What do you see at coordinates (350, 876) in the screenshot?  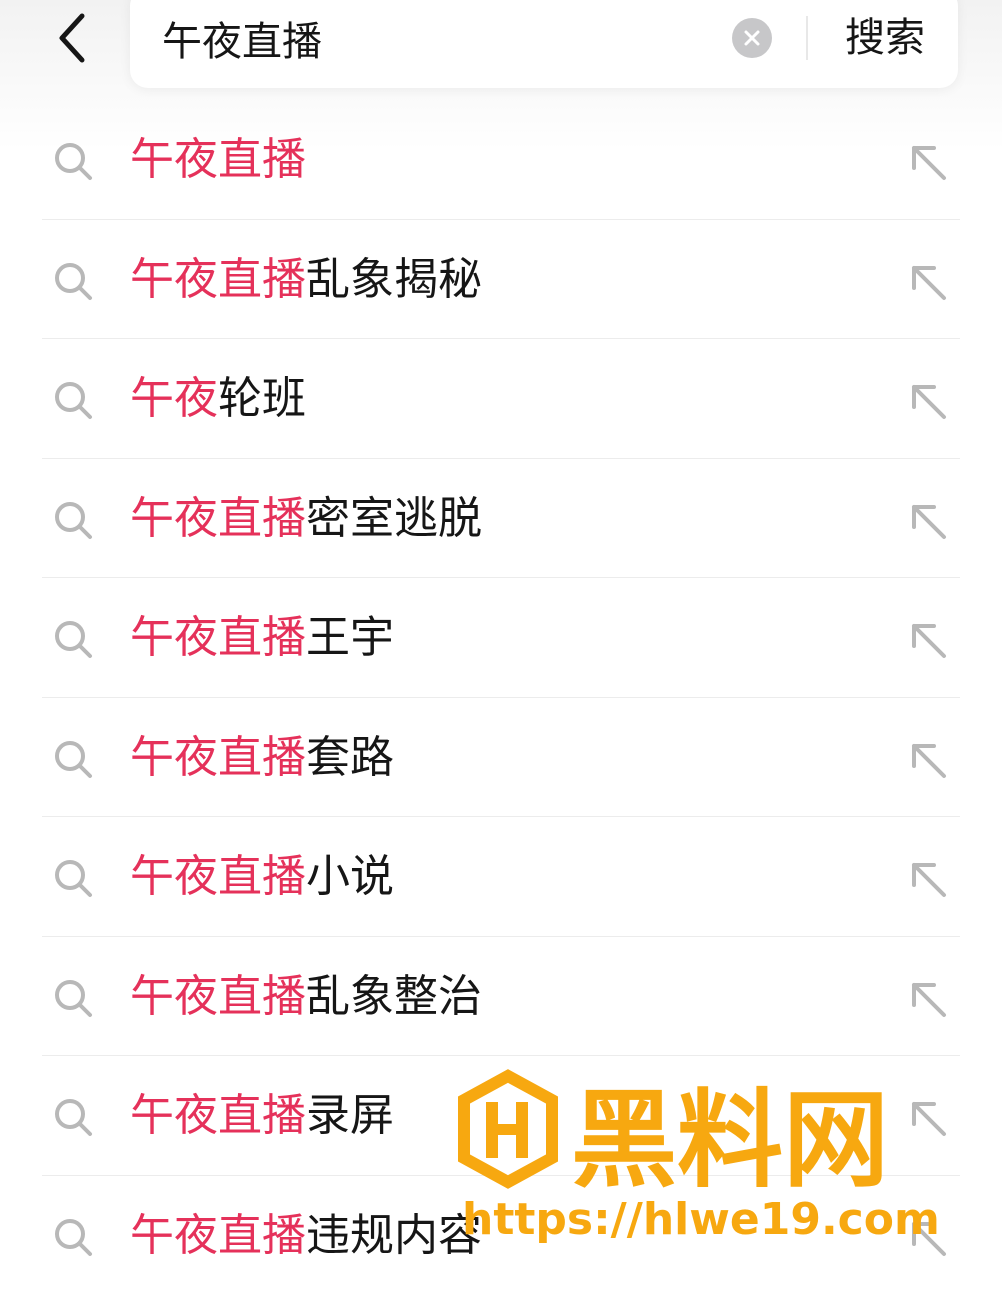 I see `suggestion-rest: 小说` at bounding box center [350, 876].